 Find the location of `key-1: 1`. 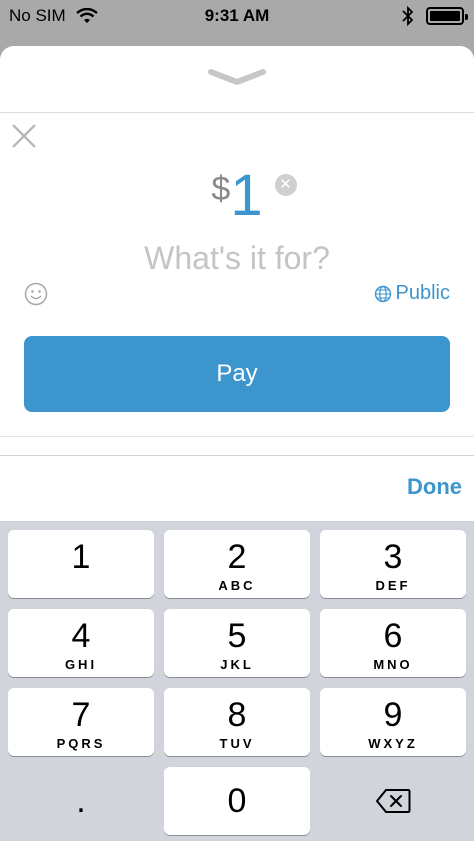

key-1: 1 is located at coordinates (81, 564).